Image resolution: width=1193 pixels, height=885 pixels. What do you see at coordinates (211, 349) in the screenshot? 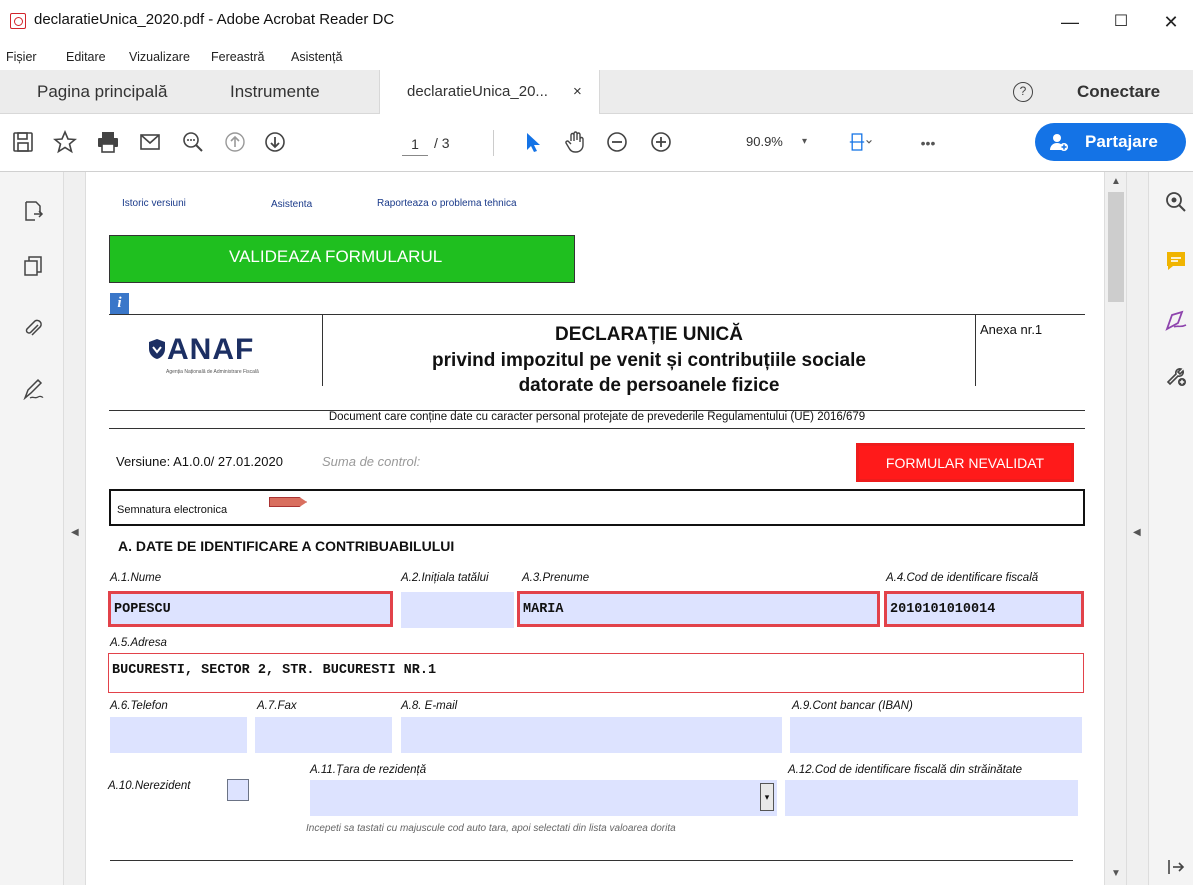
I see `anaf-logo-text: ANAF` at bounding box center [211, 349].